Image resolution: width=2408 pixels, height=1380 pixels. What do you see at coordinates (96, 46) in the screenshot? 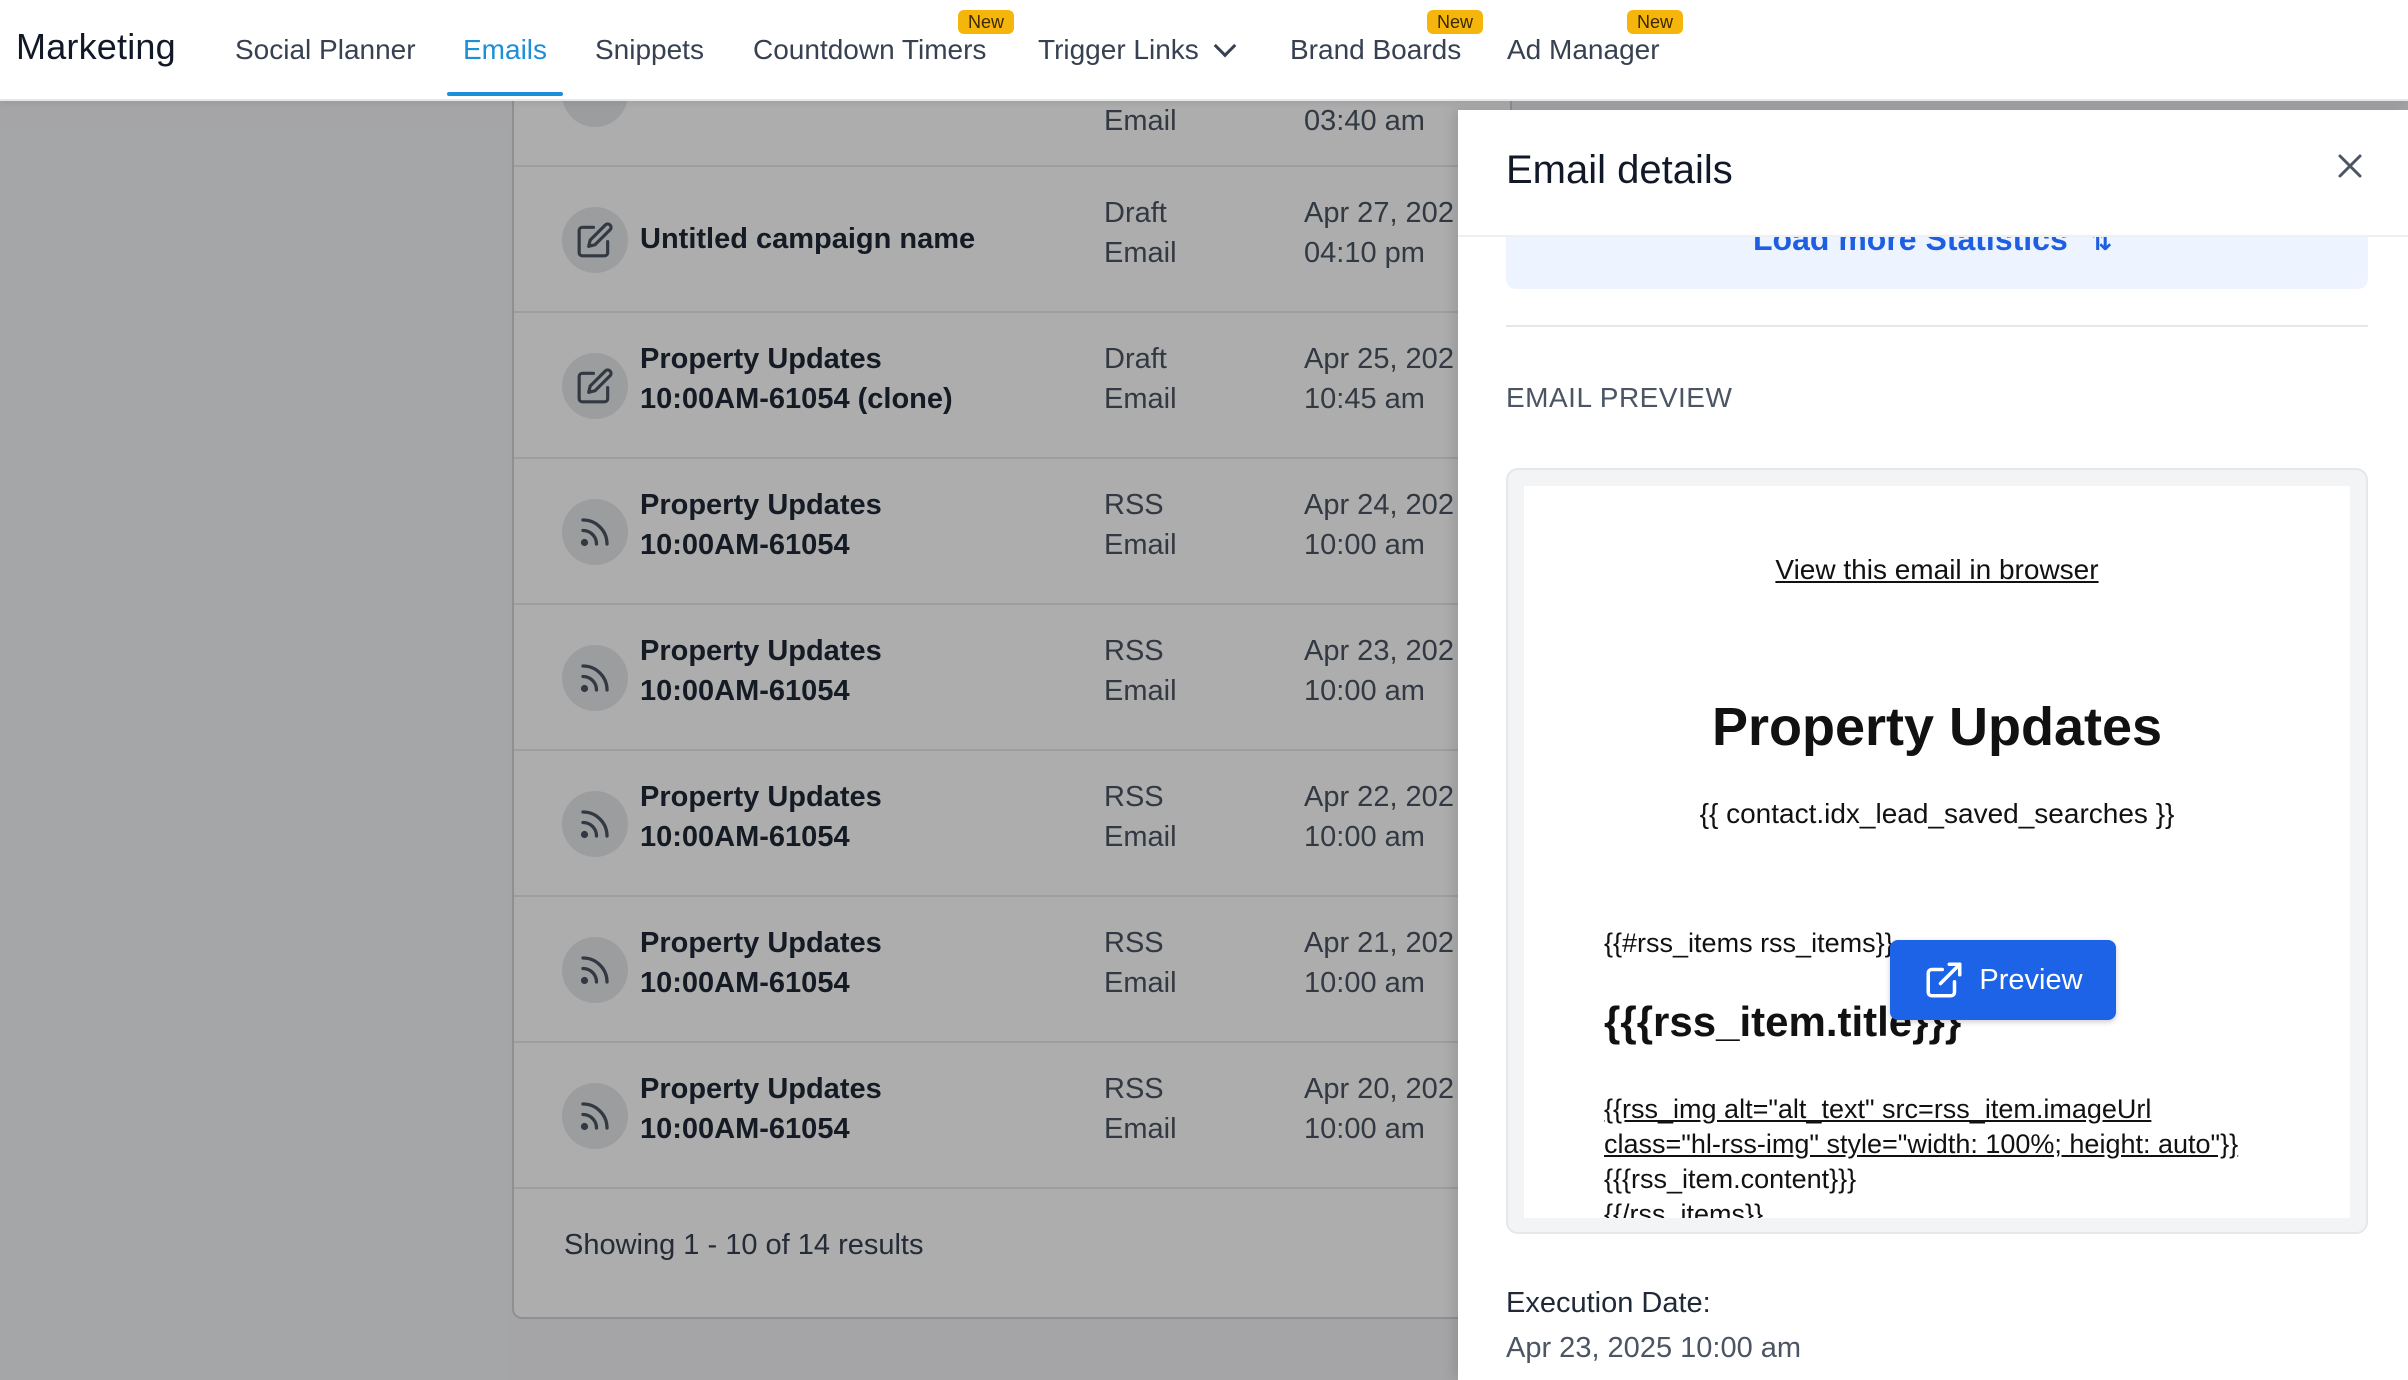
I see `app-title: Marketing` at bounding box center [96, 46].